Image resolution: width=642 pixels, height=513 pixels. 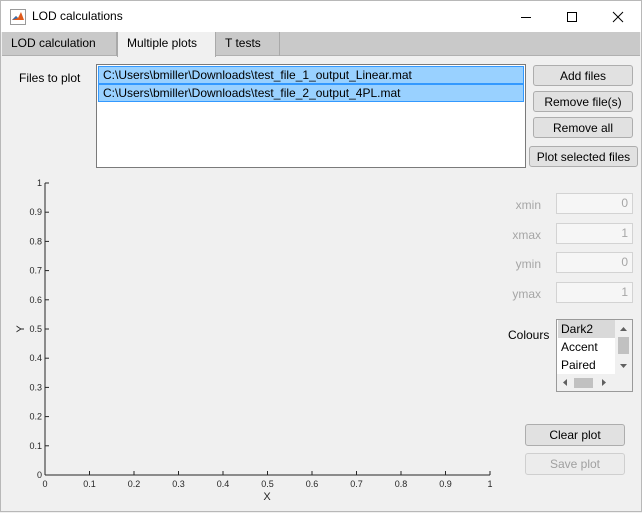 What do you see at coordinates (575, 435) in the screenshot?
I see `clear-plot-button: Clear plot` at bounding box center [575, 435].